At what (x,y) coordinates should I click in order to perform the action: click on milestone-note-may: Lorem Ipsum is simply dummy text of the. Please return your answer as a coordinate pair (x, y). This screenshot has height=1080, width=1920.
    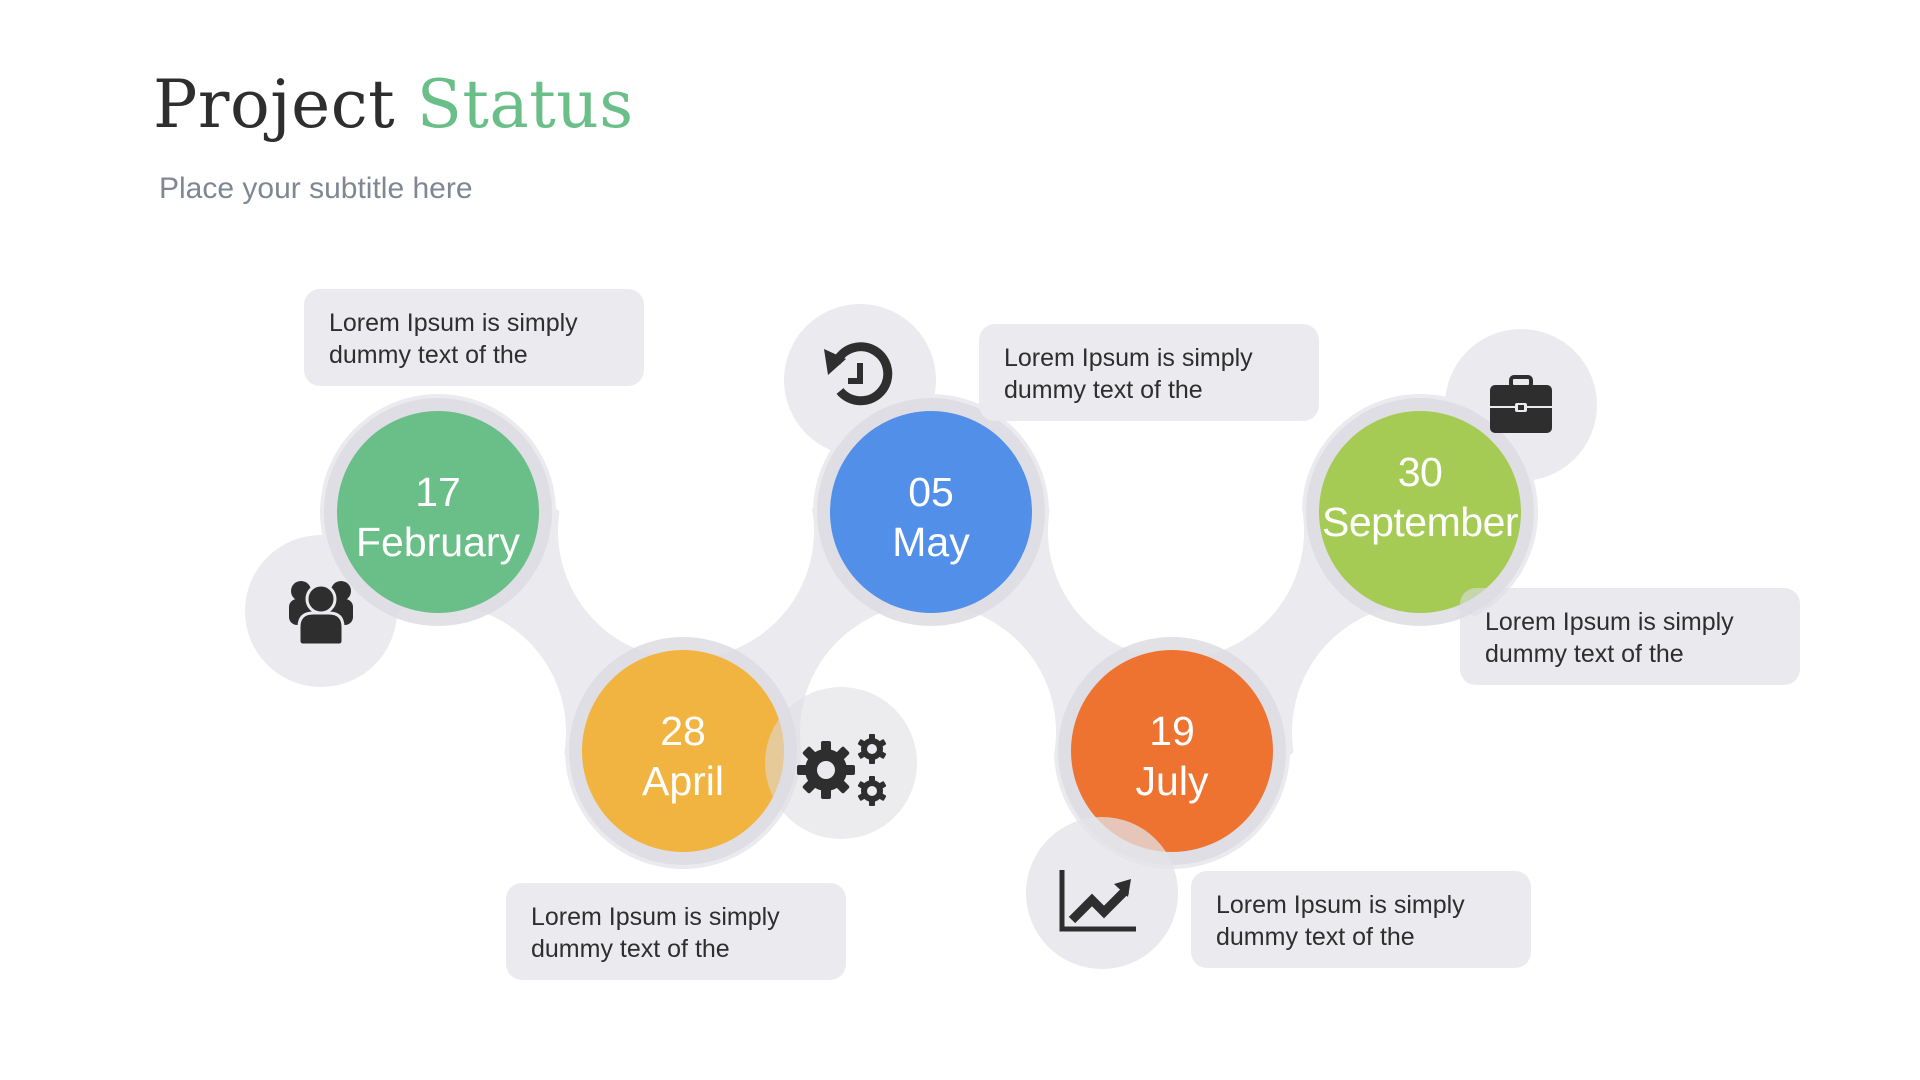
    Looking at the image, I should click on (1149, 372).